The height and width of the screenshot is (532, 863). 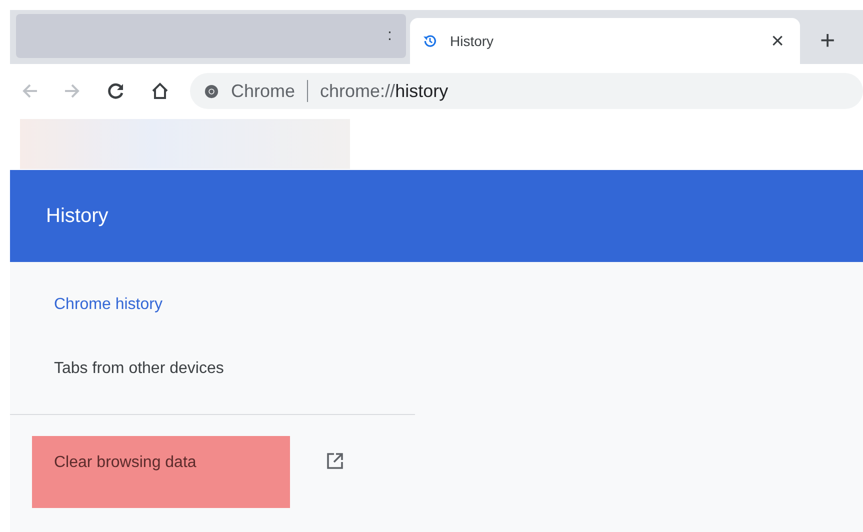 What do you see at coordinates (605, 41) in the screenshot?
I see `browser-tab: History ×` at bounding box center [605, 41].